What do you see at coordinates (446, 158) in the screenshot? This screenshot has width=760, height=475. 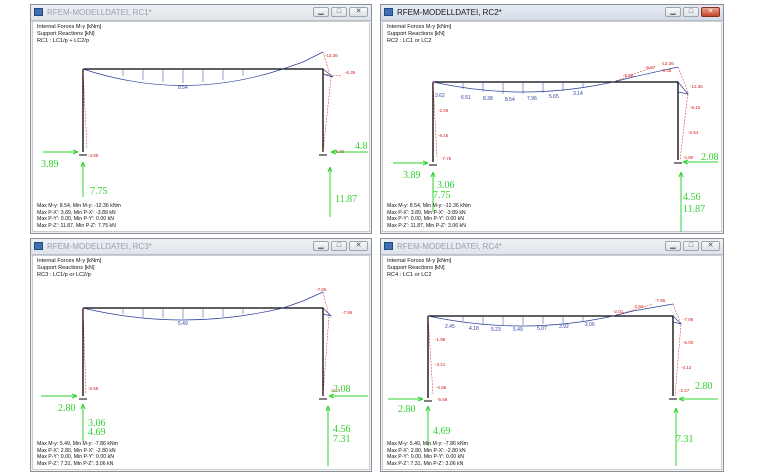 I see `red-label: -7.75` at bounding box center [446, 158].